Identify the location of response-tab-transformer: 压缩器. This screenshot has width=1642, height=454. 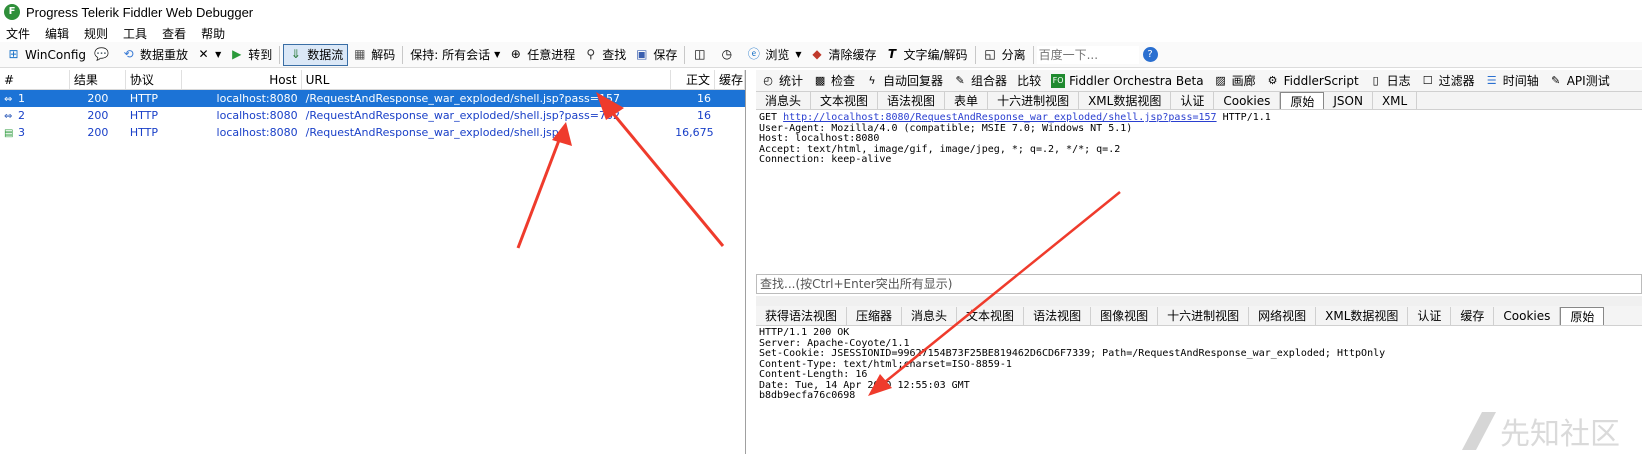
(875, 315).